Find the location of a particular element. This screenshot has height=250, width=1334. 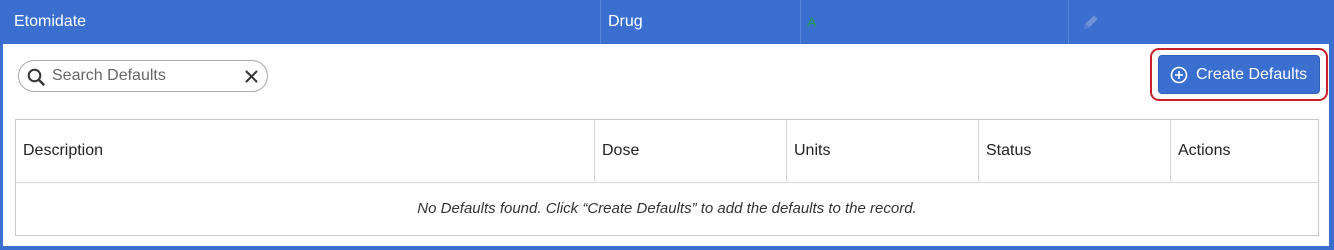

column-header-description: Description is located at coordinates (305, 151).